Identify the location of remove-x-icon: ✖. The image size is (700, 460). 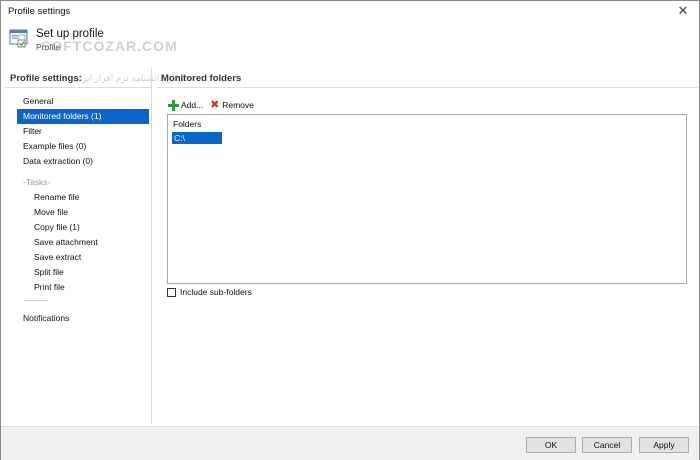
(215, 104).